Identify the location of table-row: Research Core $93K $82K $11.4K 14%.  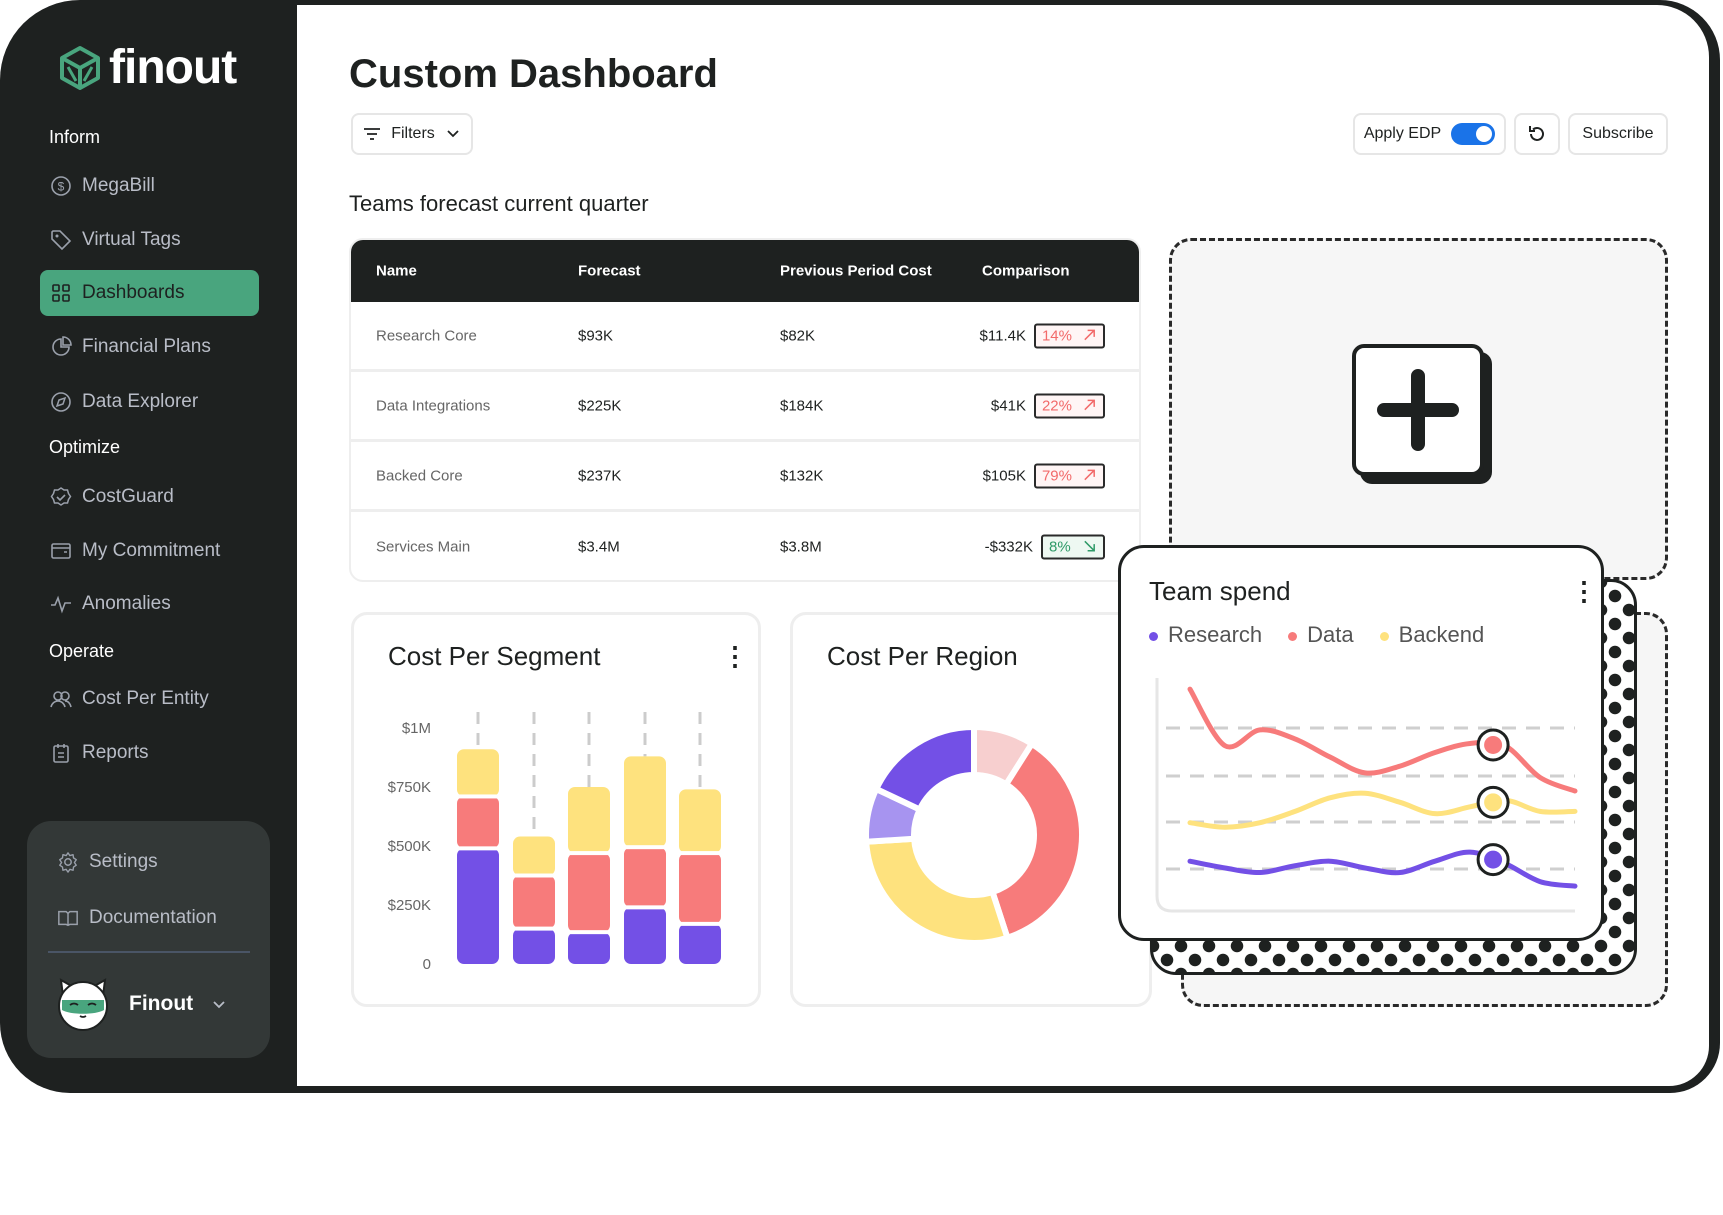
(745, 337).